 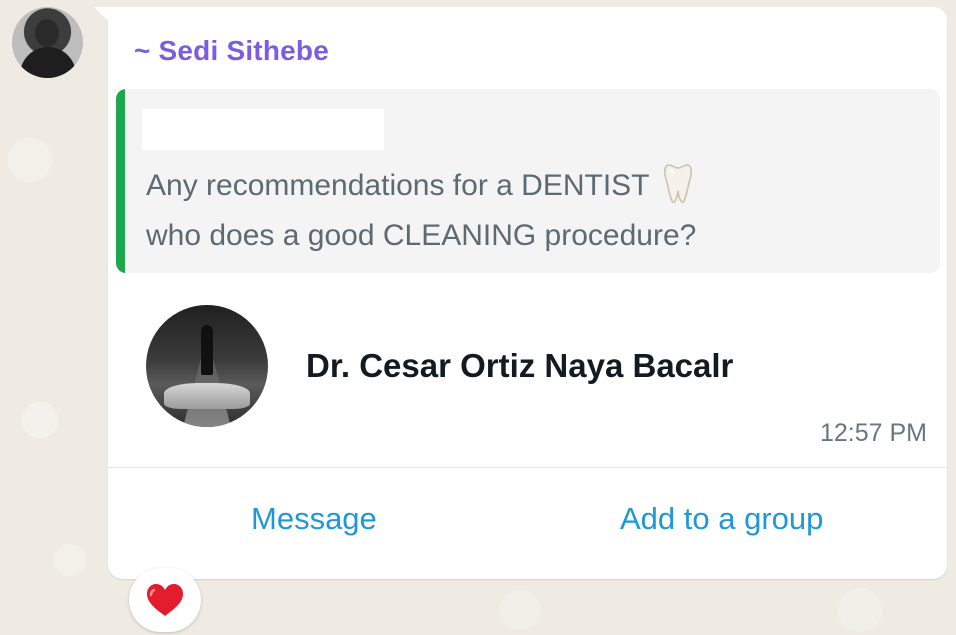 I want to click on contact-avatar-person-shape, so click(x=207, y=350).